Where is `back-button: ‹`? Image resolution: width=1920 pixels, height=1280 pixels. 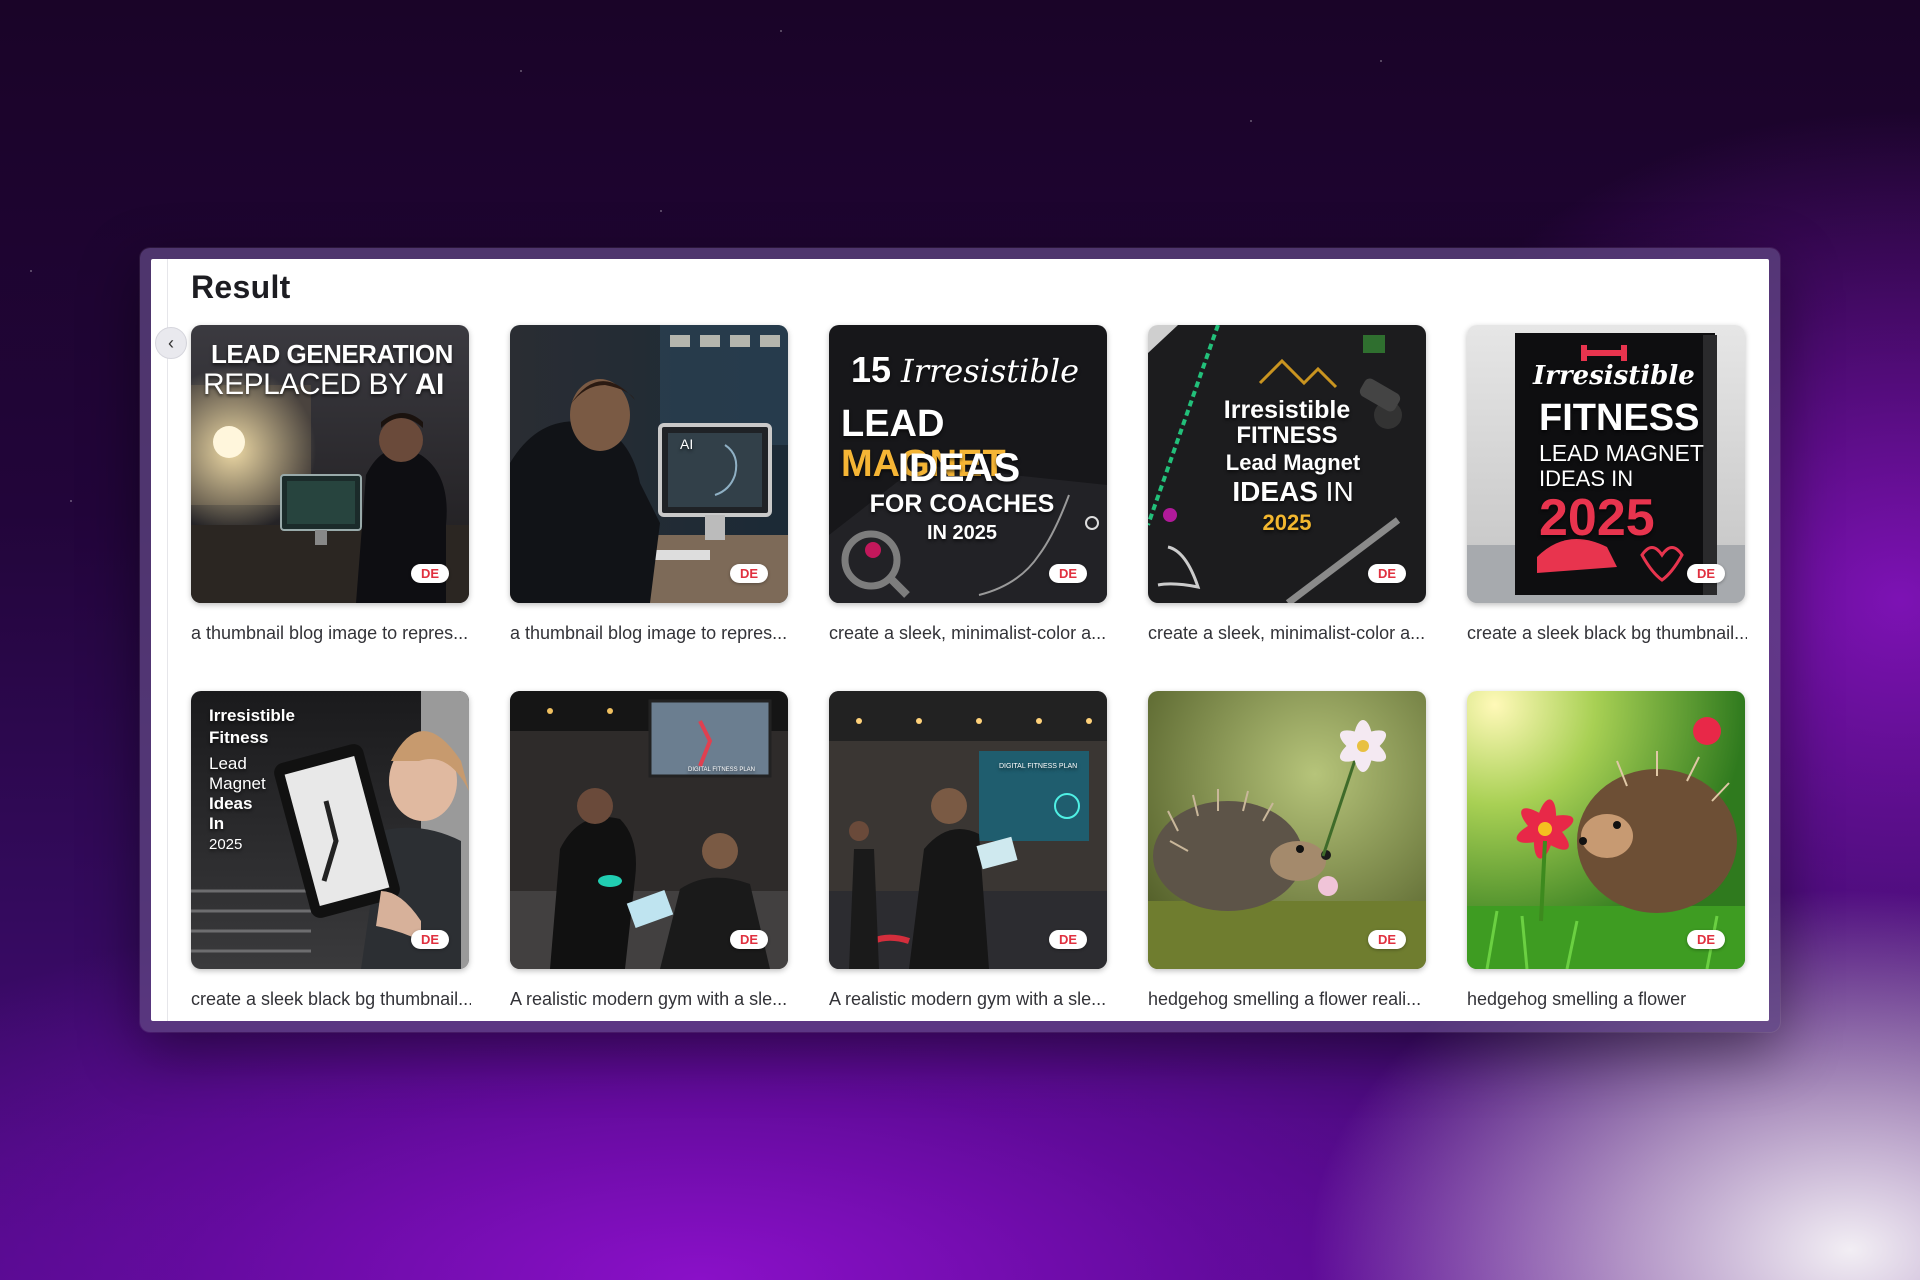
back-button: ‹ is located at coordinates (171, 343).